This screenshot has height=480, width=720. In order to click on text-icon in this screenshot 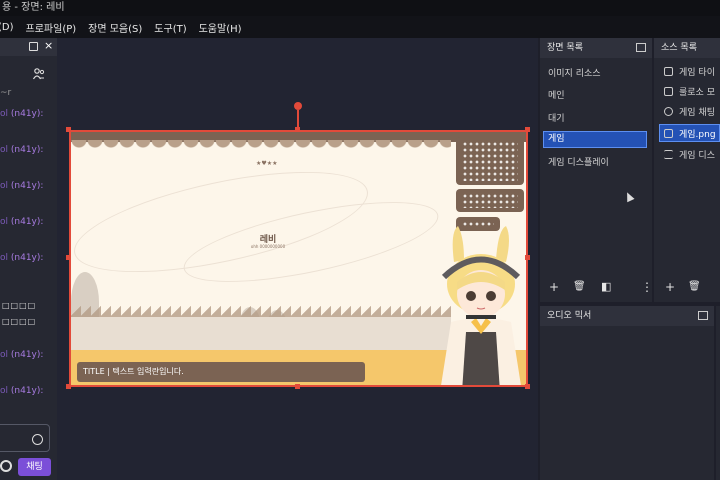, I will do `click(668, 71)`.